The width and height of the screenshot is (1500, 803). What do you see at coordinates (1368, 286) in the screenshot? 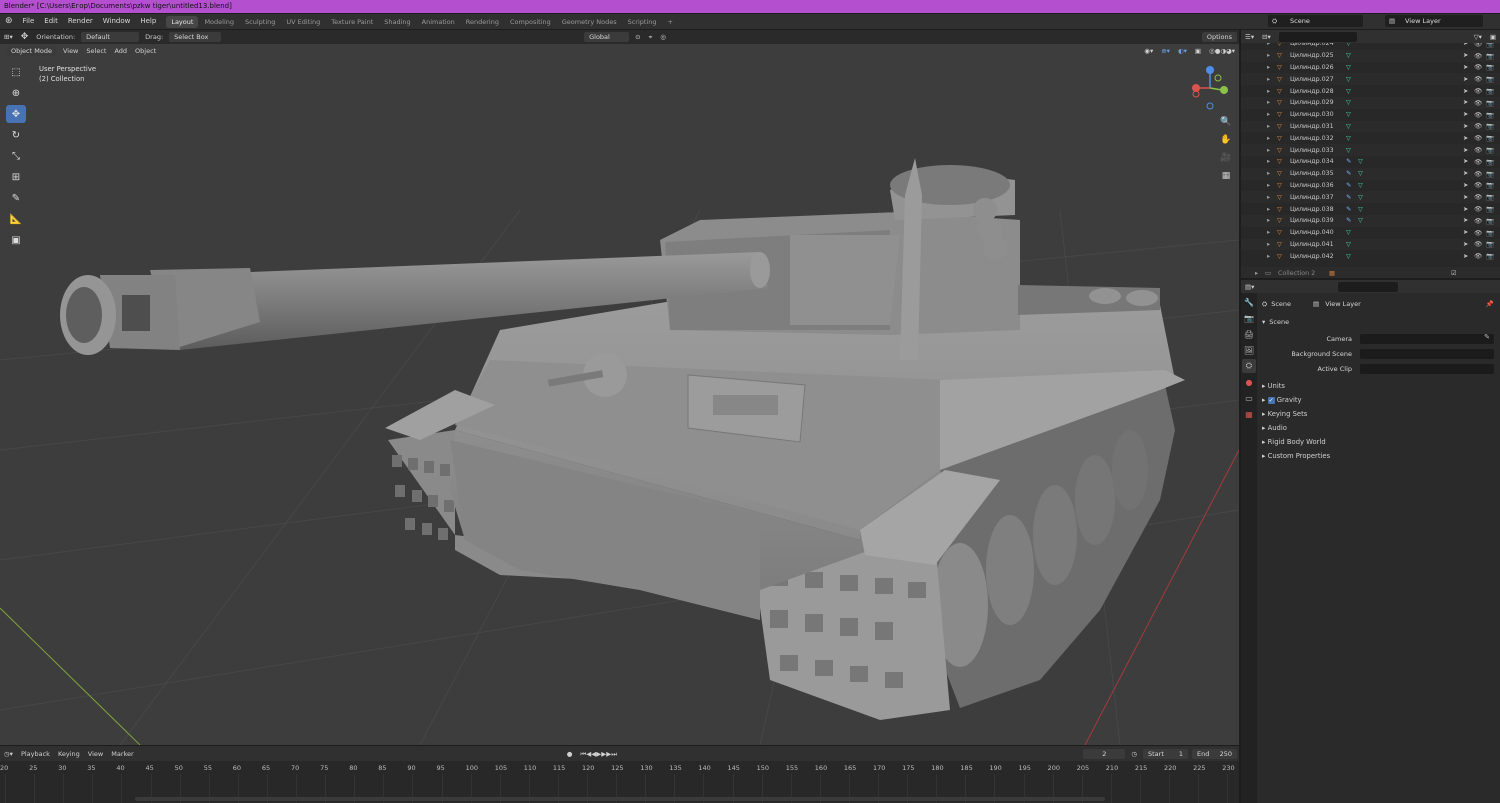
I see `properties-search-input` at bounding box center [1368, 286].